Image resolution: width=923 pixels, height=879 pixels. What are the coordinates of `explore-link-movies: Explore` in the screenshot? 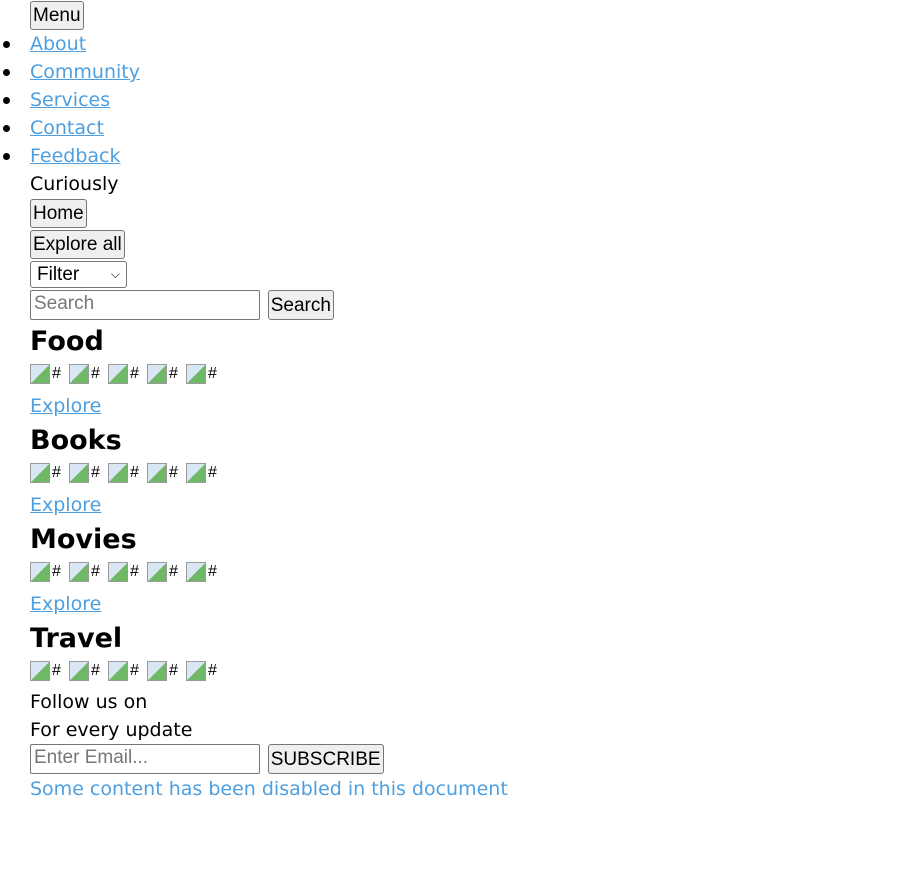 It's located at (65, 604).